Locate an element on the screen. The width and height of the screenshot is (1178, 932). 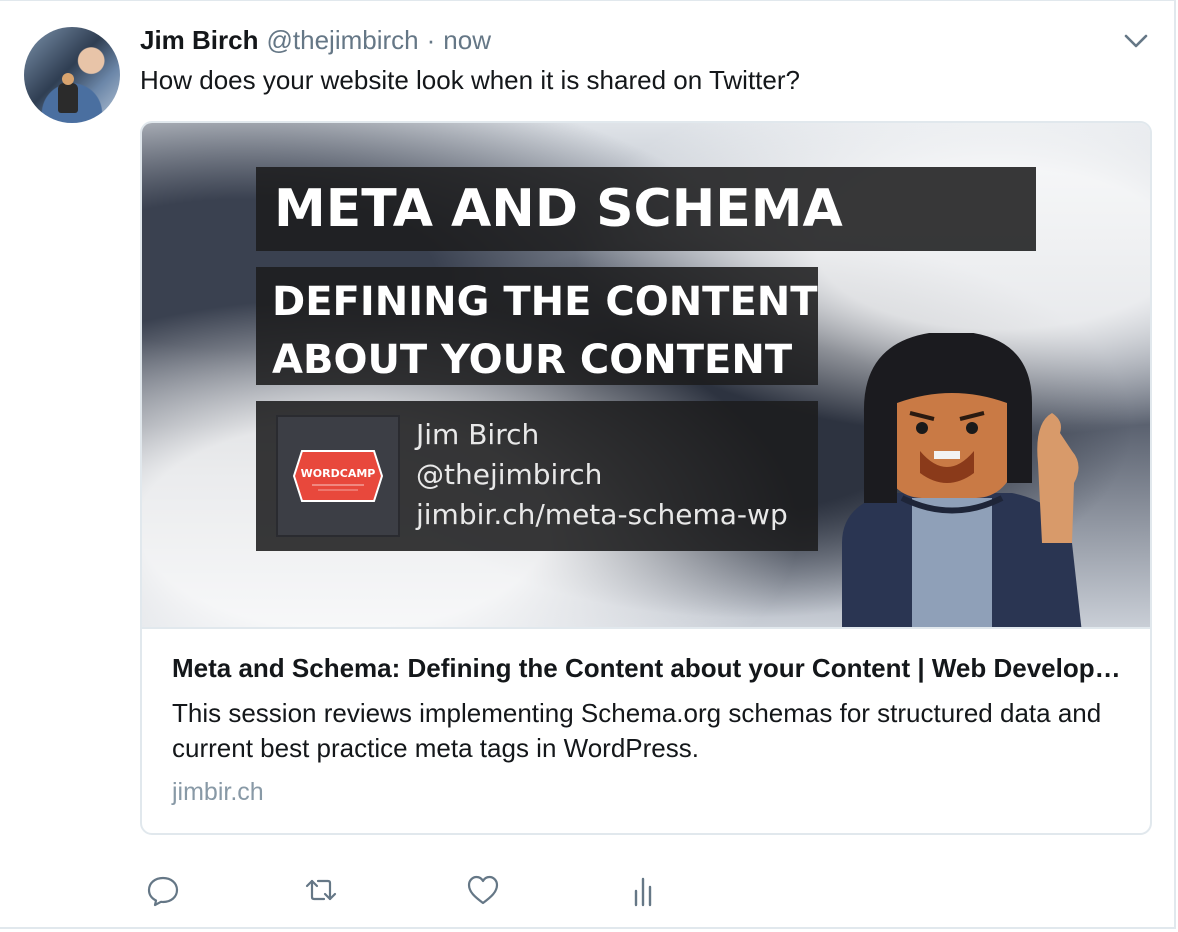
presenter-handle: @thejimbirch is located at coordinates (509, 474).